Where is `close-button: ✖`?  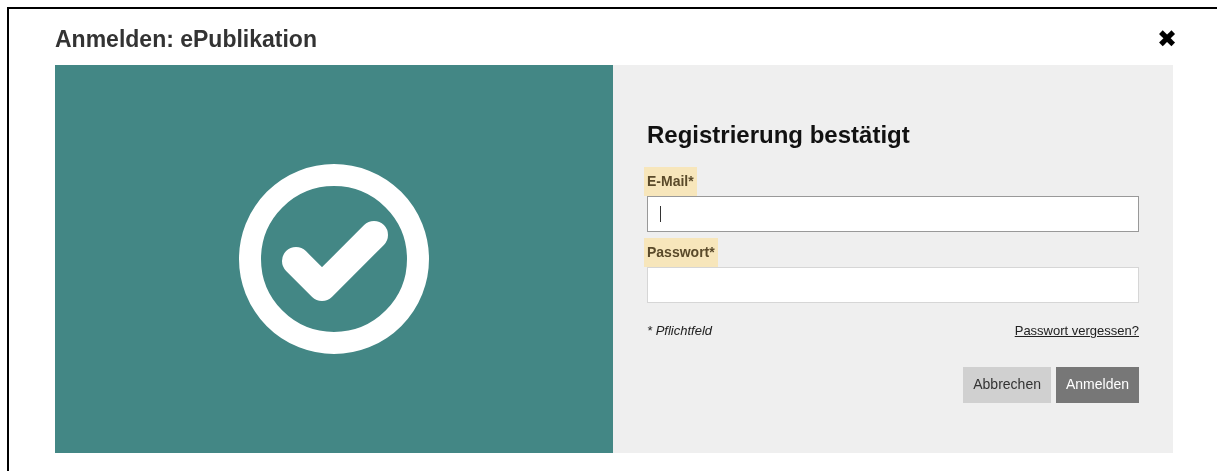 close-button: ✖ is located at coordinates (1167, 39).